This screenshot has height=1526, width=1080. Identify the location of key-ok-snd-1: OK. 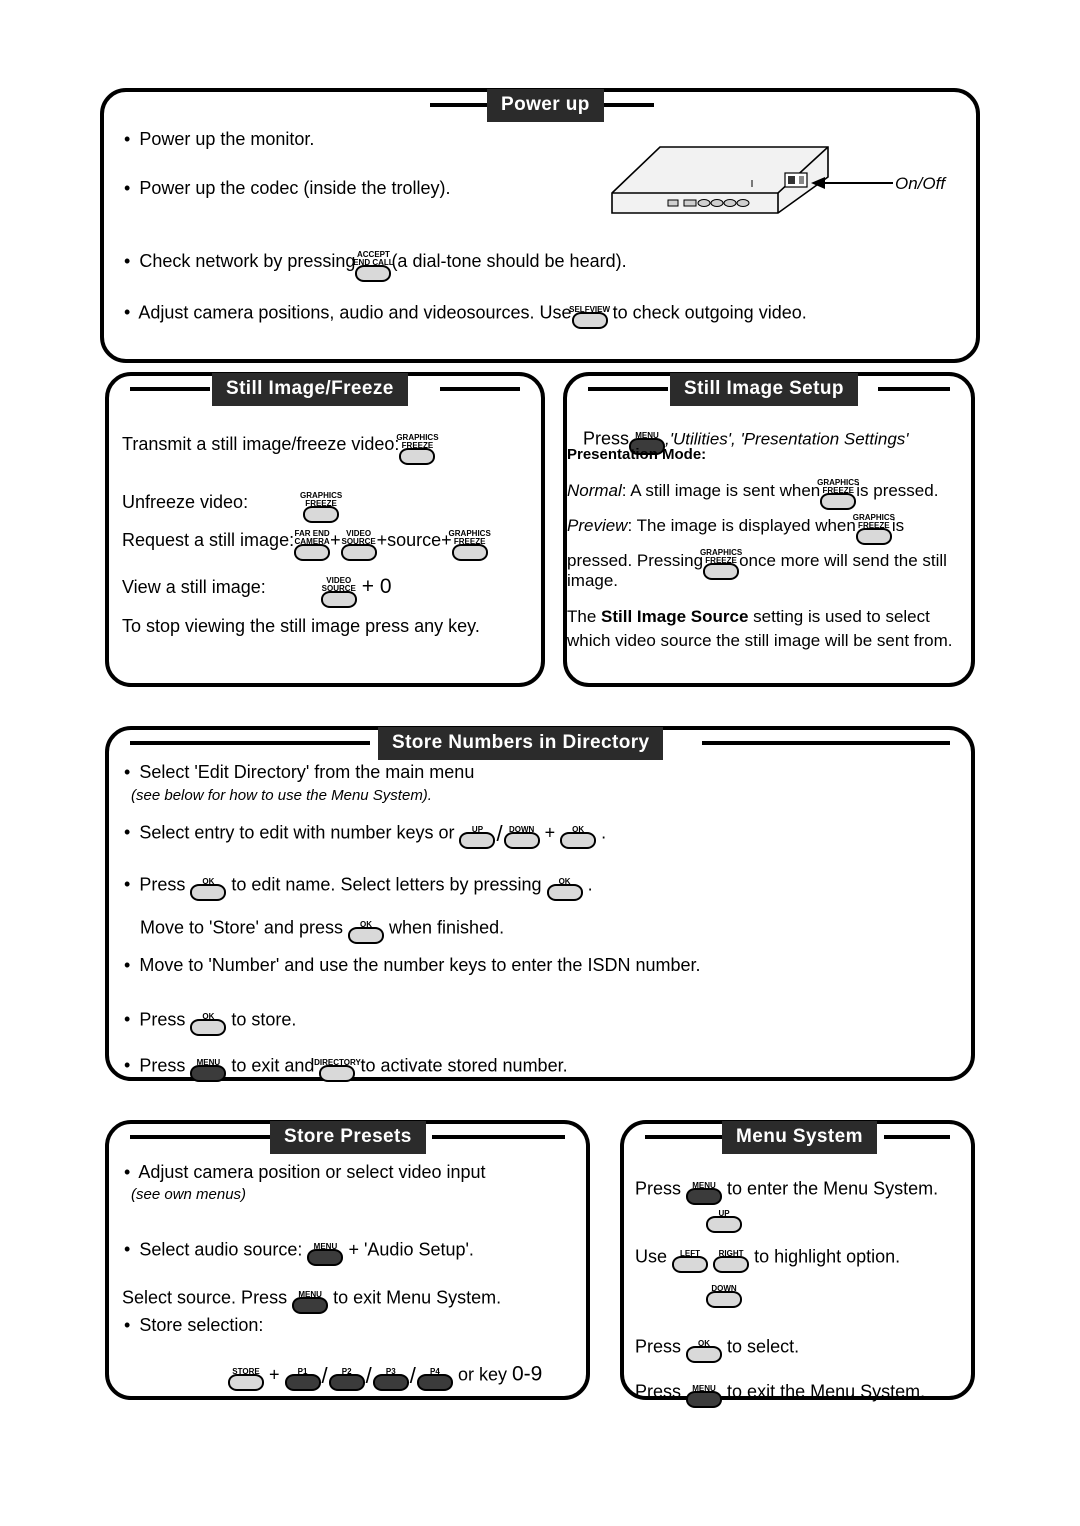
(578, 833).